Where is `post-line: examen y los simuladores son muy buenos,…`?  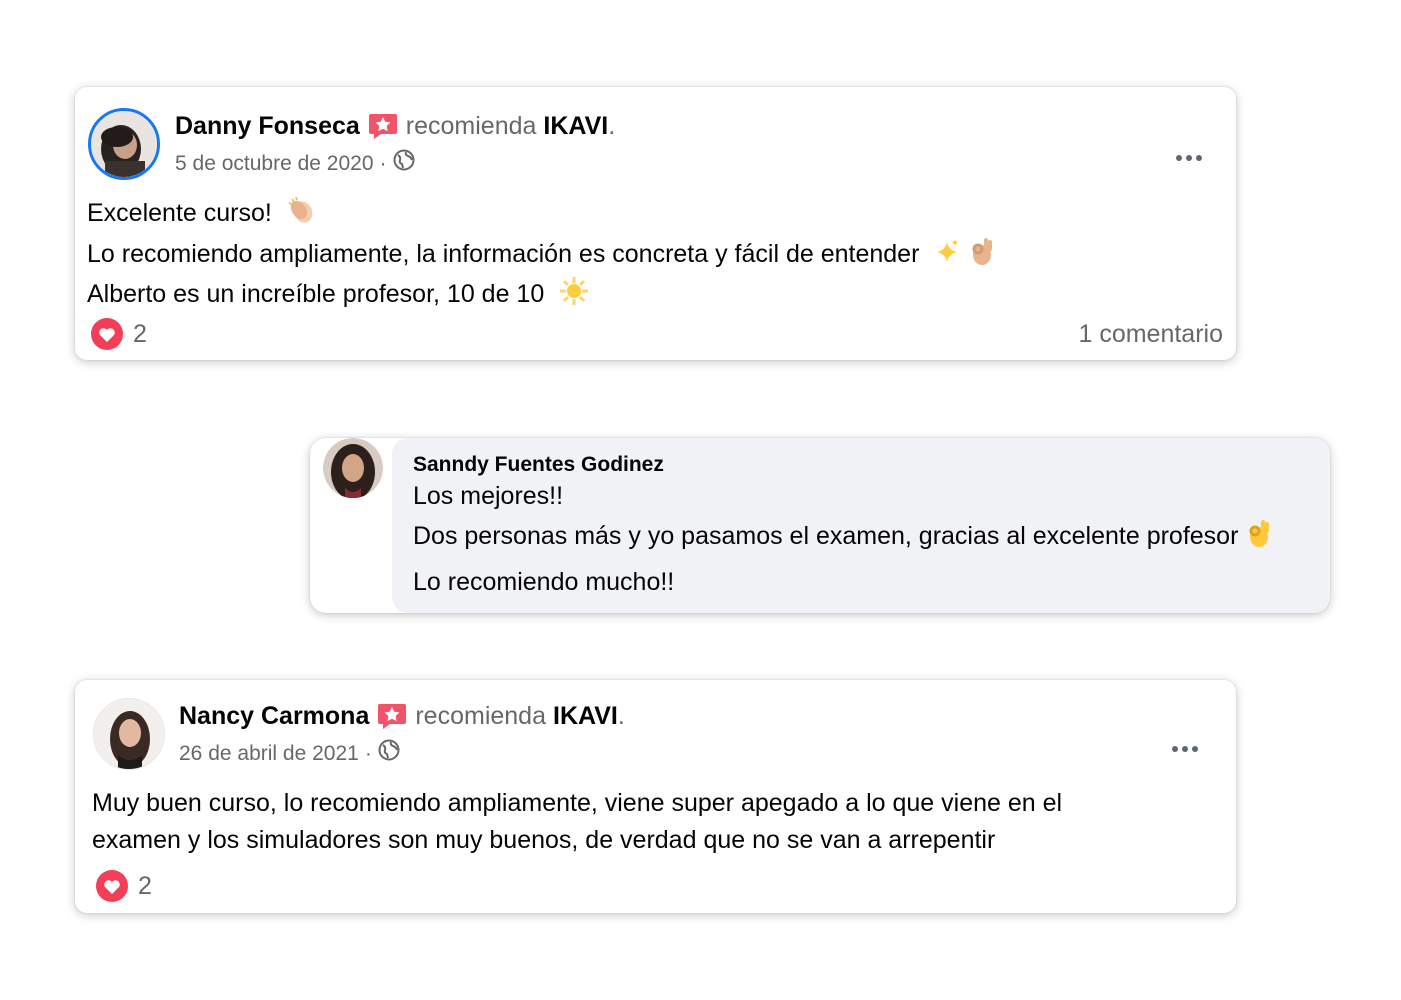 post-line: examen y los simuladores son muy buenos,… is located at coordinates (544, 839).